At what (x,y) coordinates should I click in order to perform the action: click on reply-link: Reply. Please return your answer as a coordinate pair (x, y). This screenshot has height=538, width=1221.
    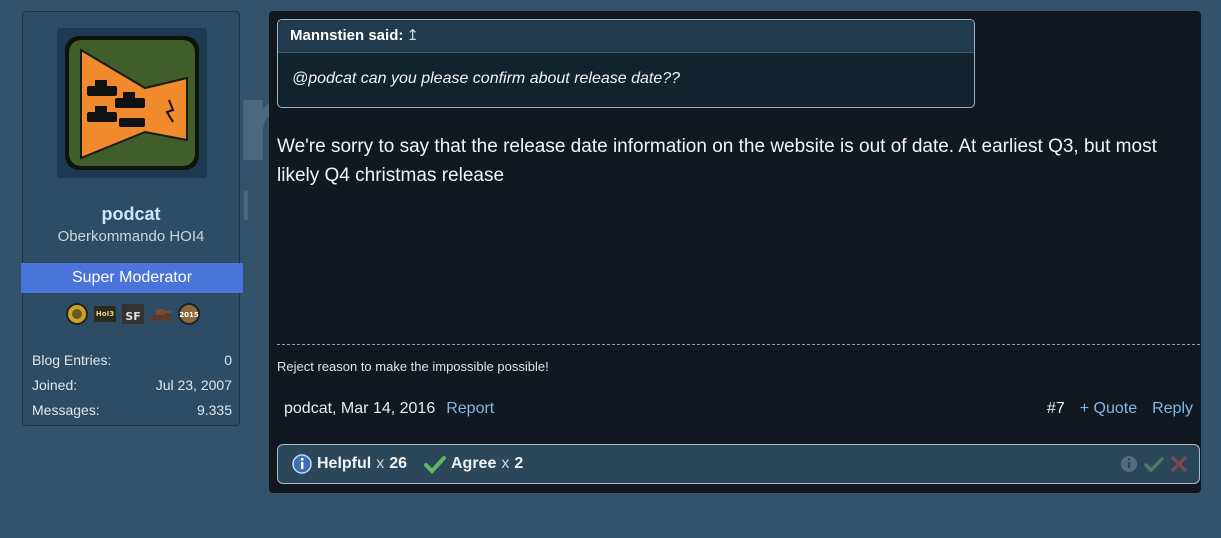
    Looking at the image, I should click on (1172, 409).